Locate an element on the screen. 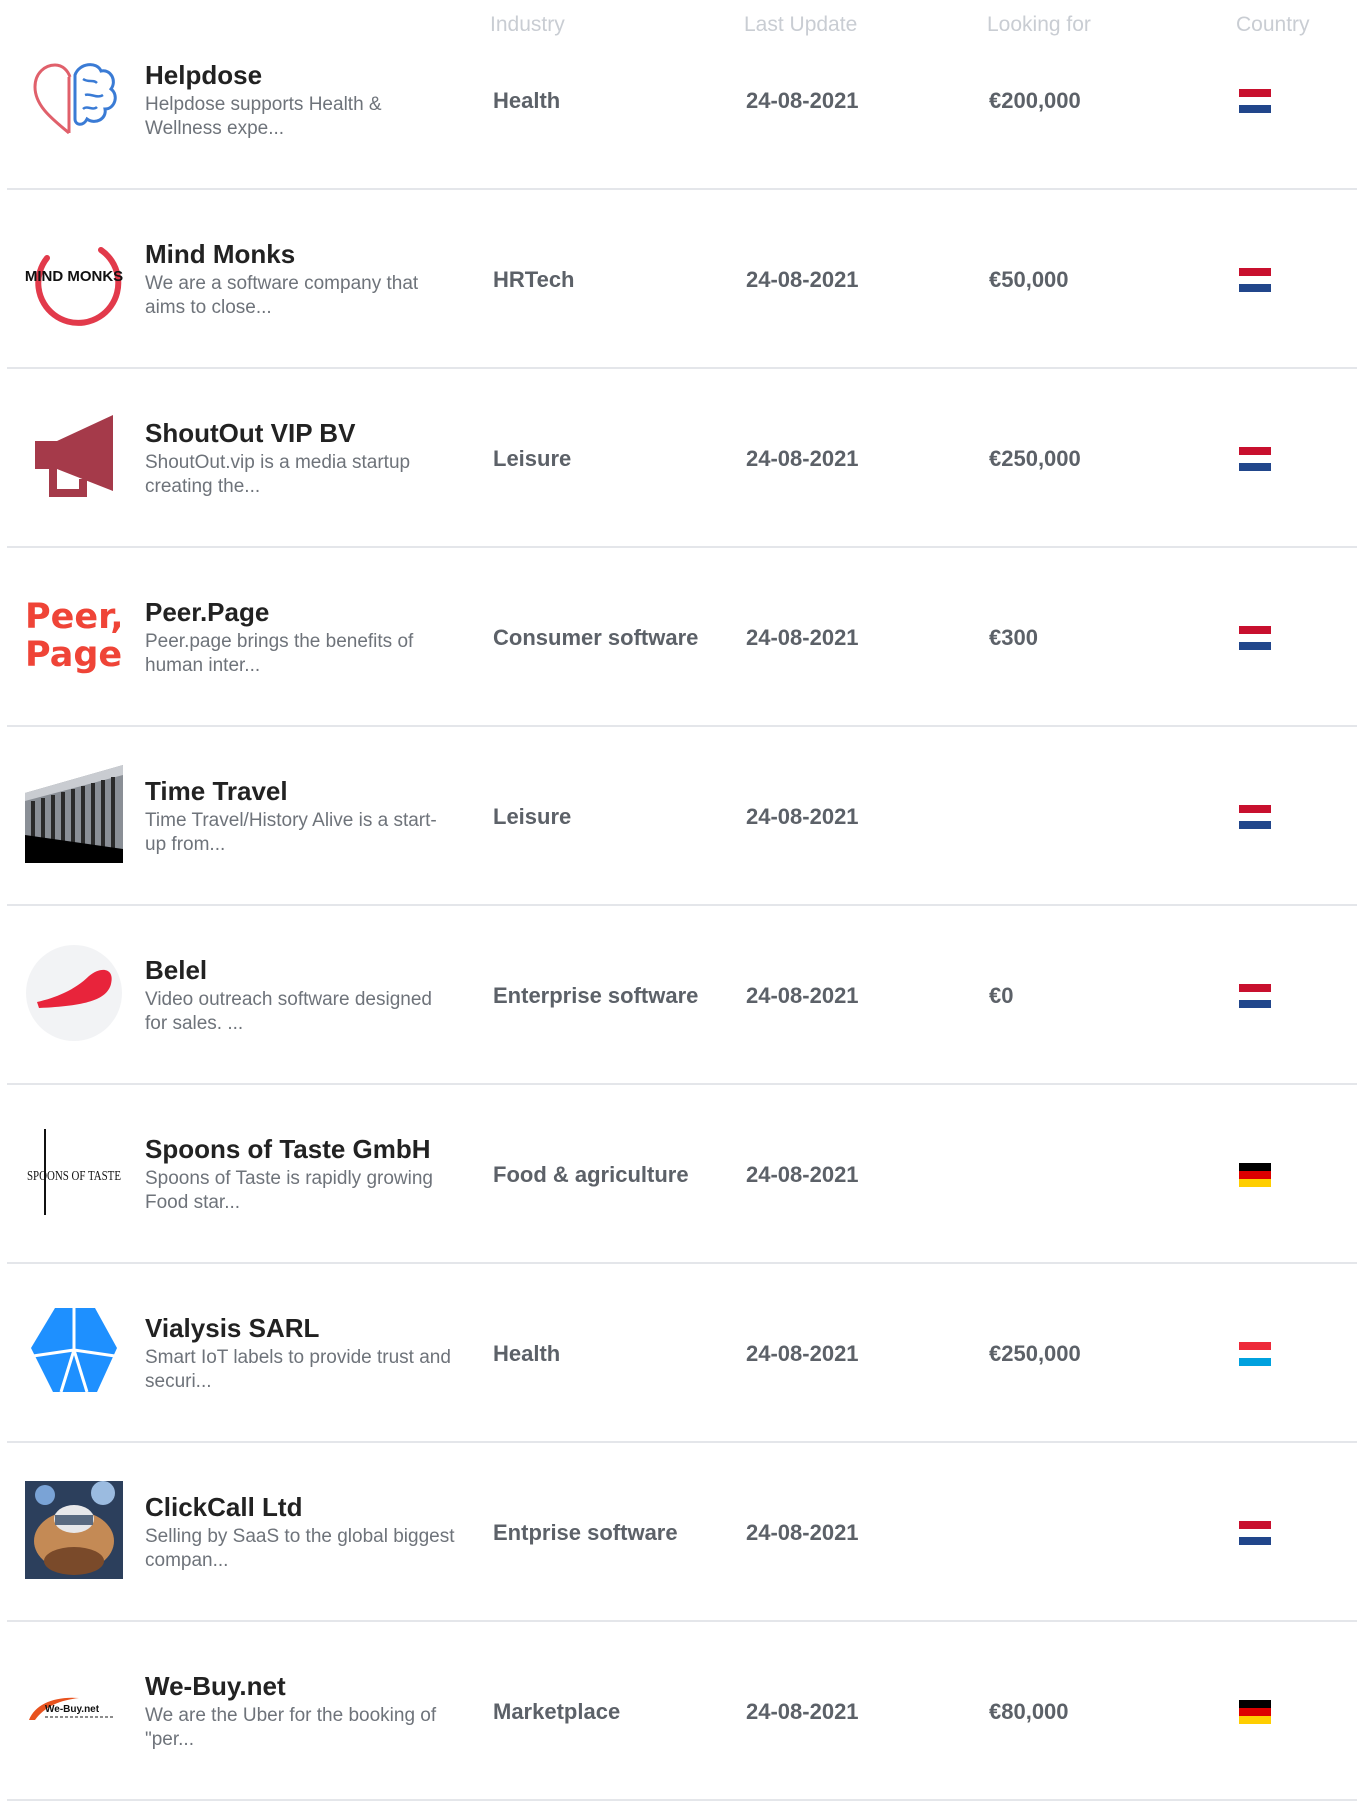  company-name: Time Travel is located at coordinates (216, 791).